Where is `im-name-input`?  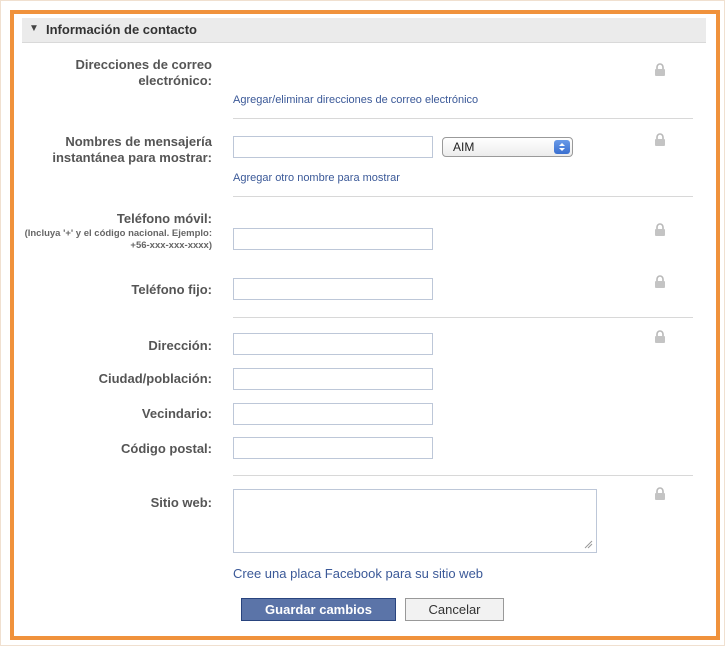
im-name-input is located at coordinates (333, 147).